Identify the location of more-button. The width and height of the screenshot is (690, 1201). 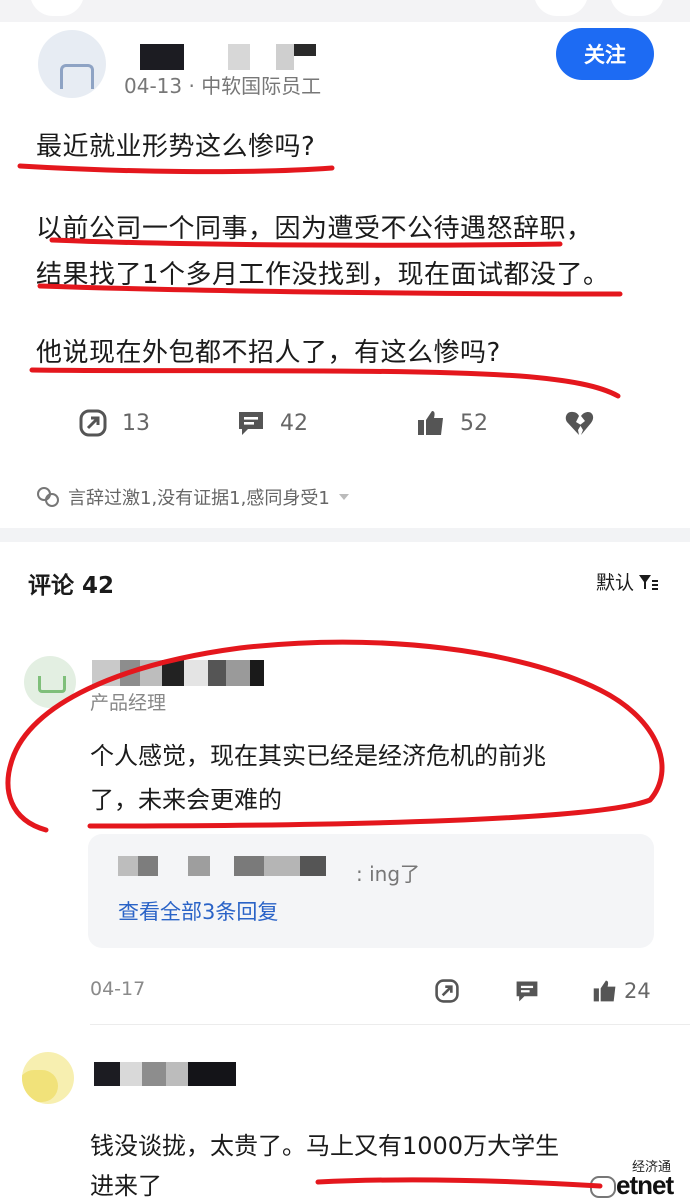
(637, 8).